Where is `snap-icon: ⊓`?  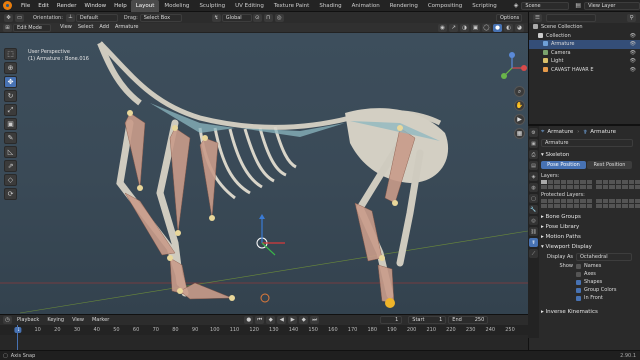
snap-icon: ⊓ is located at coordinates (268, 17).